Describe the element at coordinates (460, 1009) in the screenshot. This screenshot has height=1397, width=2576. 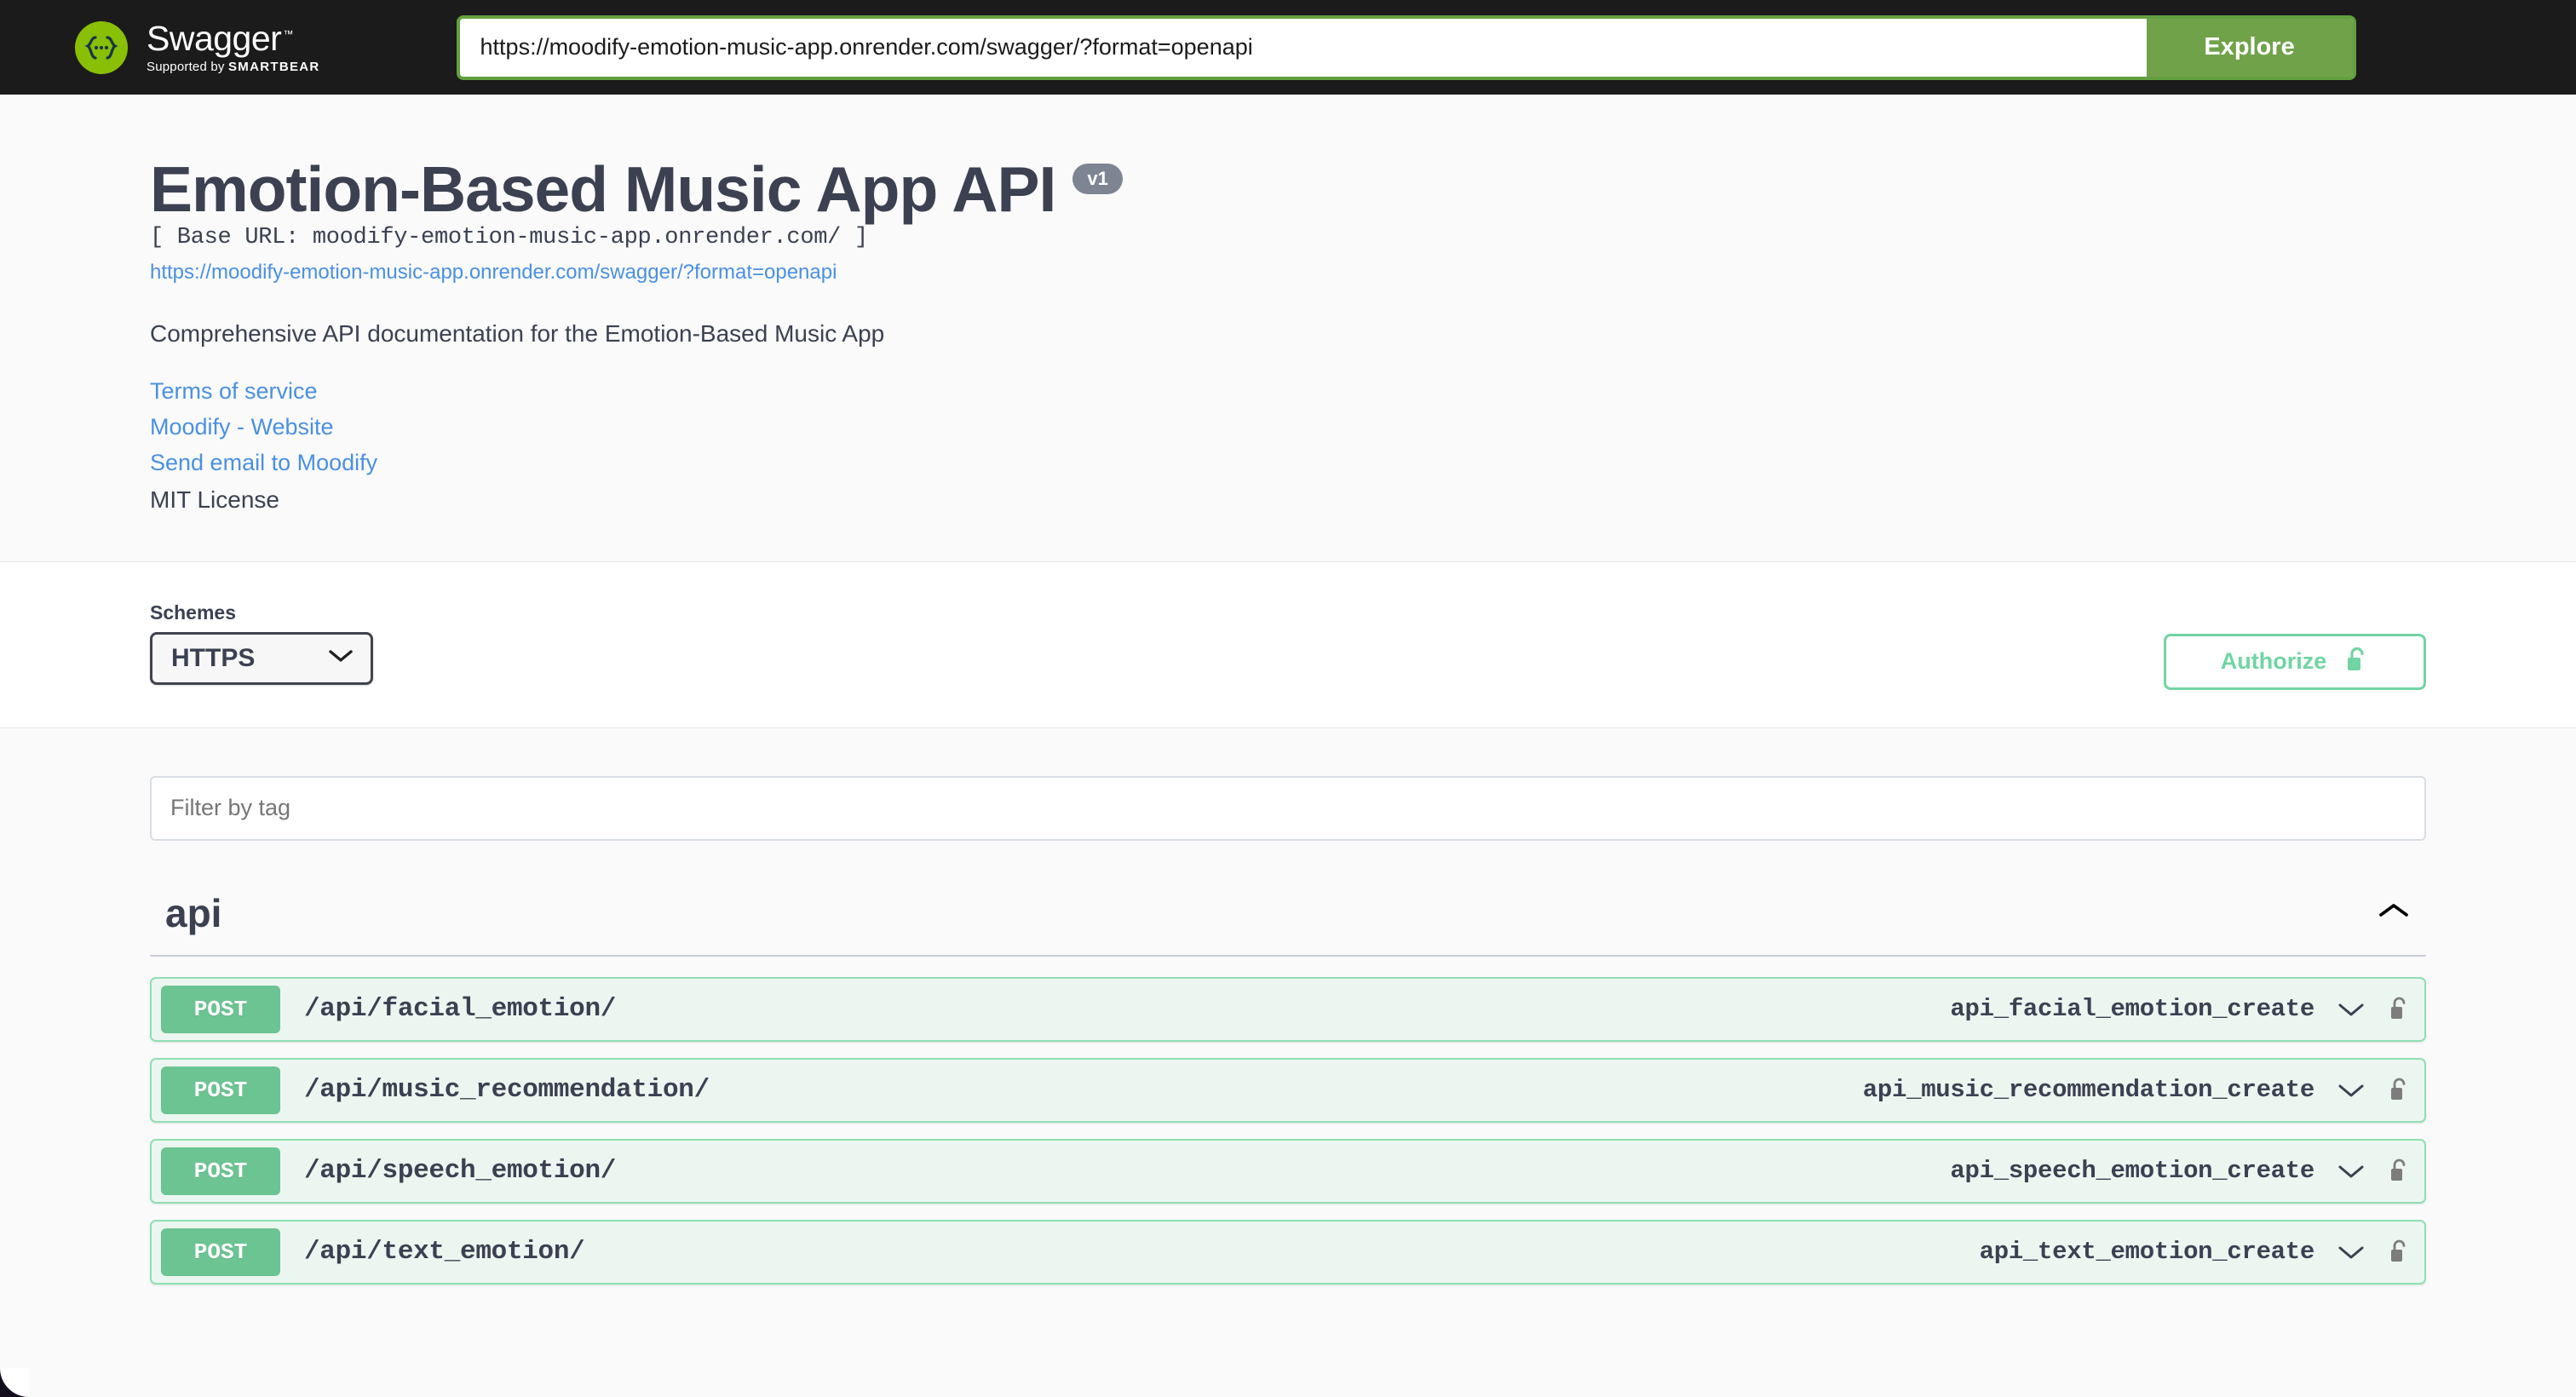
I see `operation-path: /api/facial_emotion/` at that location.